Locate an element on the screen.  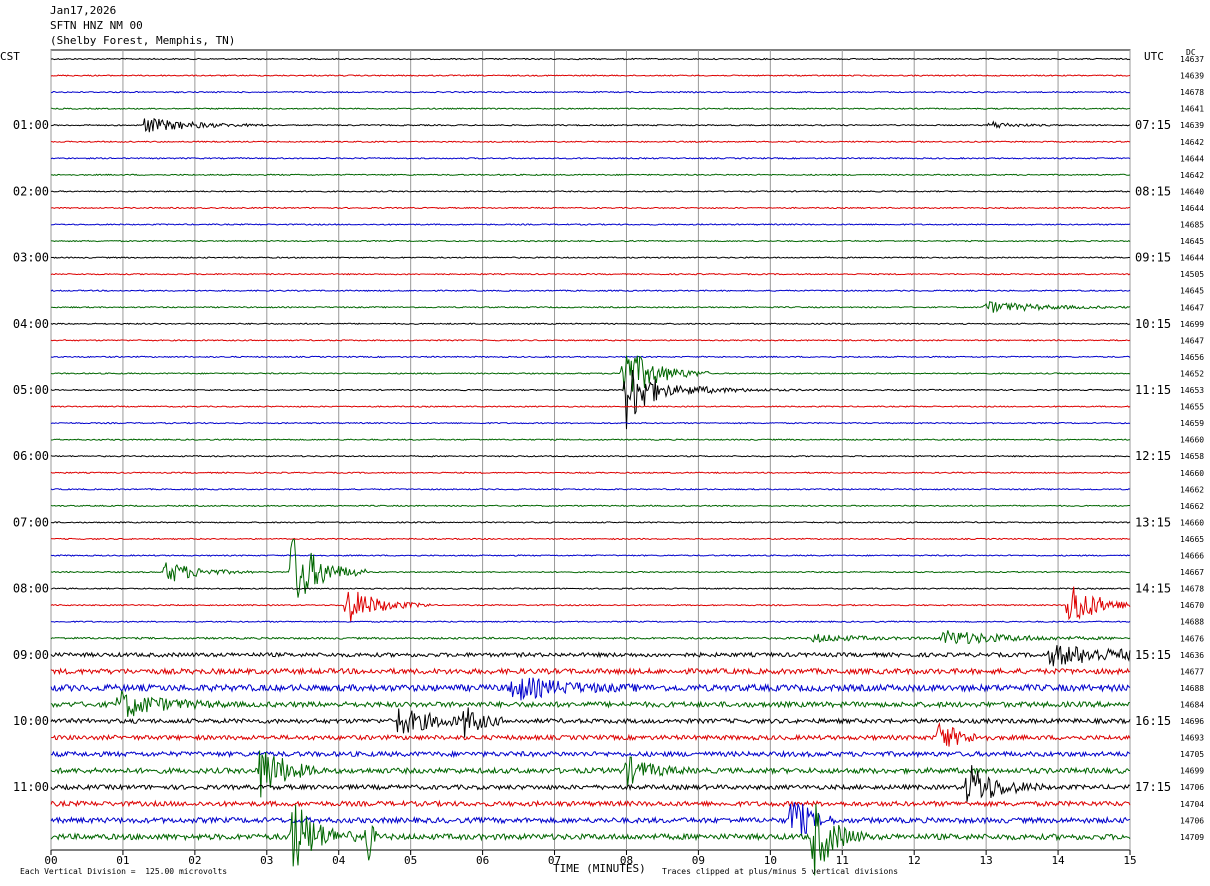
left-hour-label-6: 06:00 is located at coordinates (31, 456).